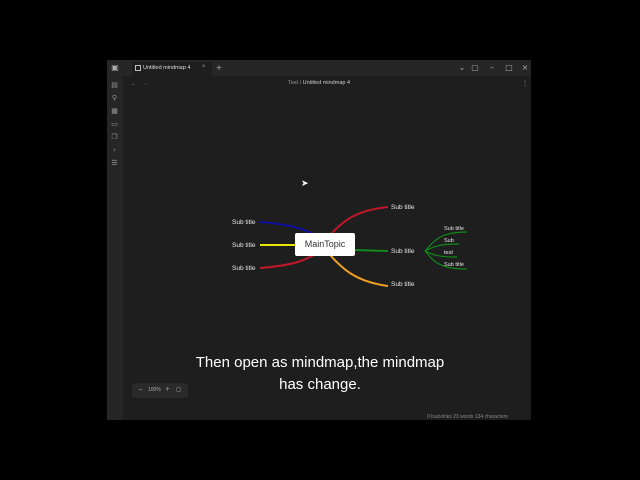 The height and width of the screenshot is (480, 640). What do you see at coordinates (325, 244) in the screenshot?
I see `main-topic-node: MainTopic` at bounding box center [325, 244].